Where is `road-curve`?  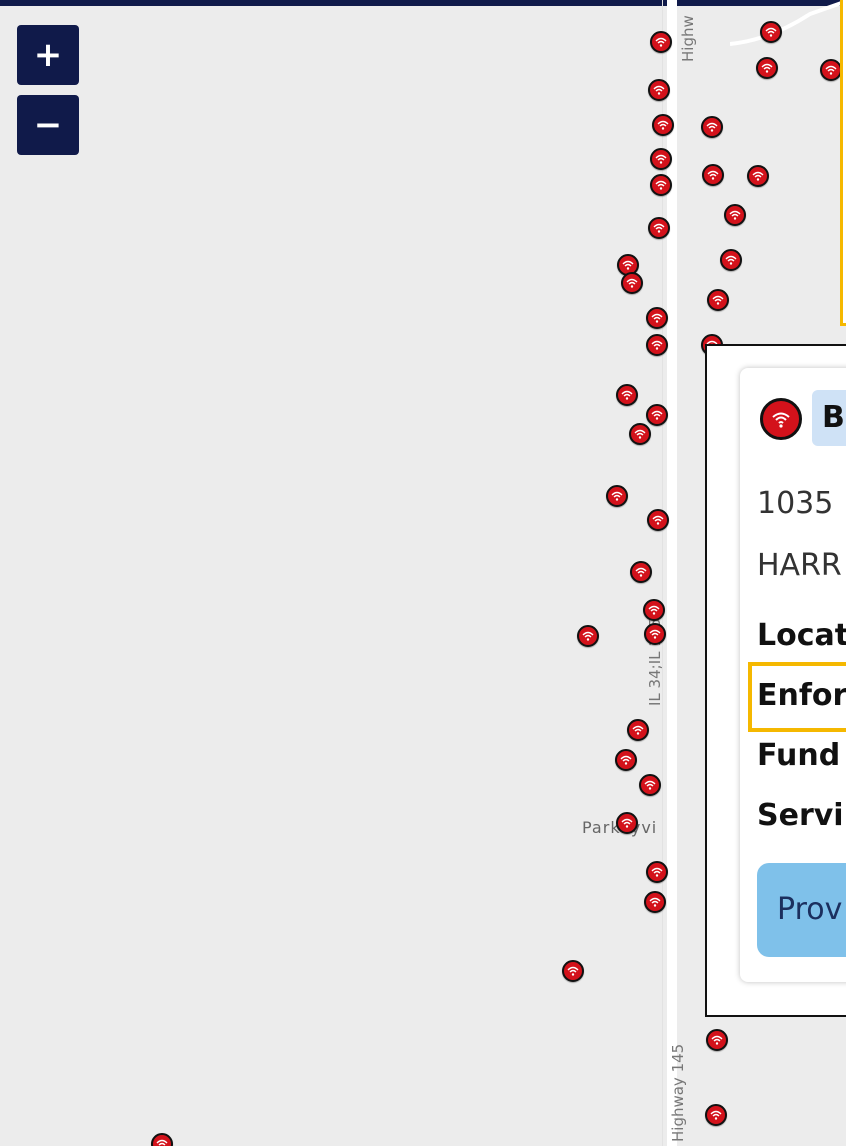
road-curve is located at coordinates (788, 23).